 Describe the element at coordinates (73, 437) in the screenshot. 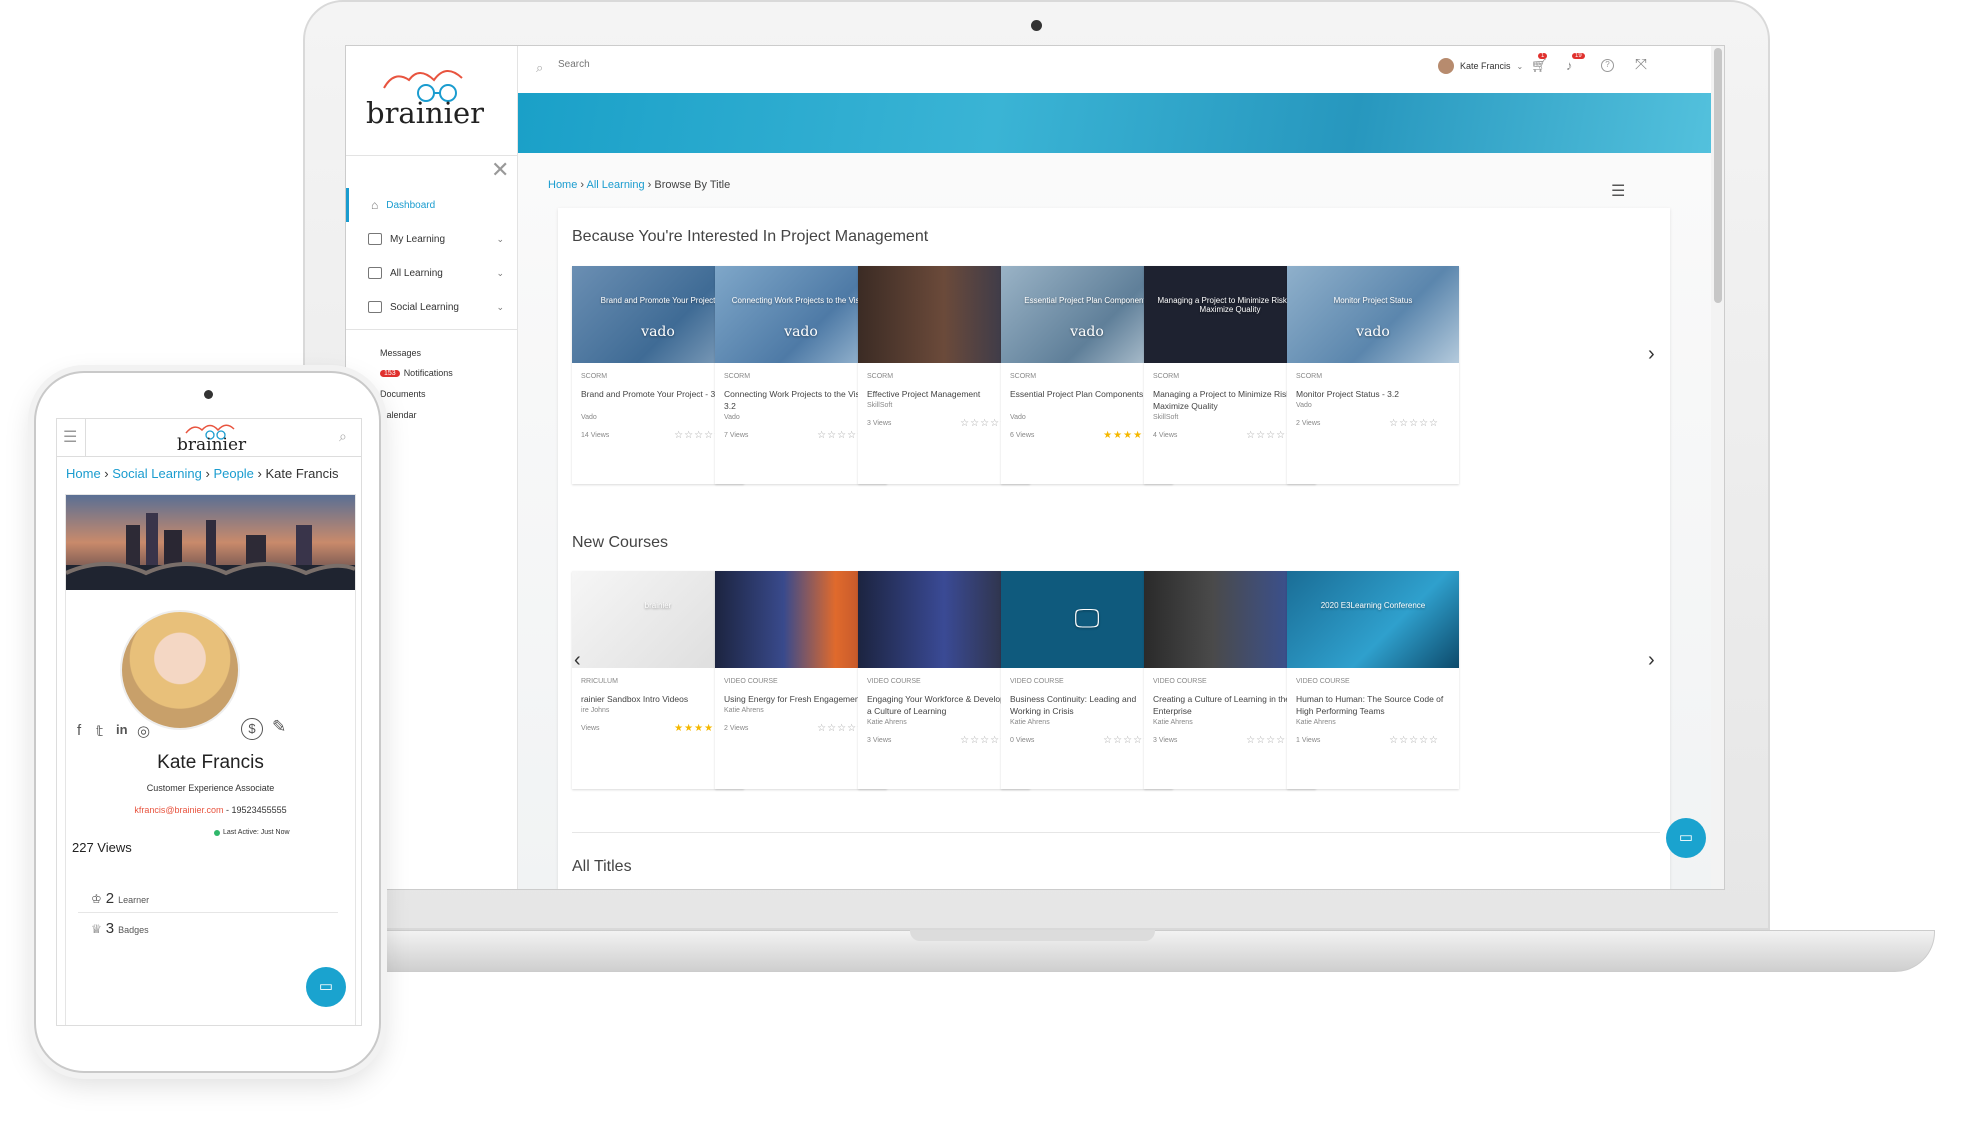

I see `menu-icon: ☰` at that location.